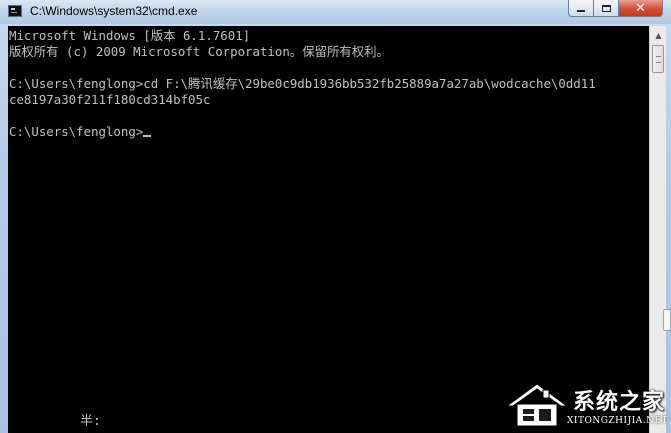  I want to click on watermark: 系统之家 XITONGZHIJIA.NET, so click(584, 404).